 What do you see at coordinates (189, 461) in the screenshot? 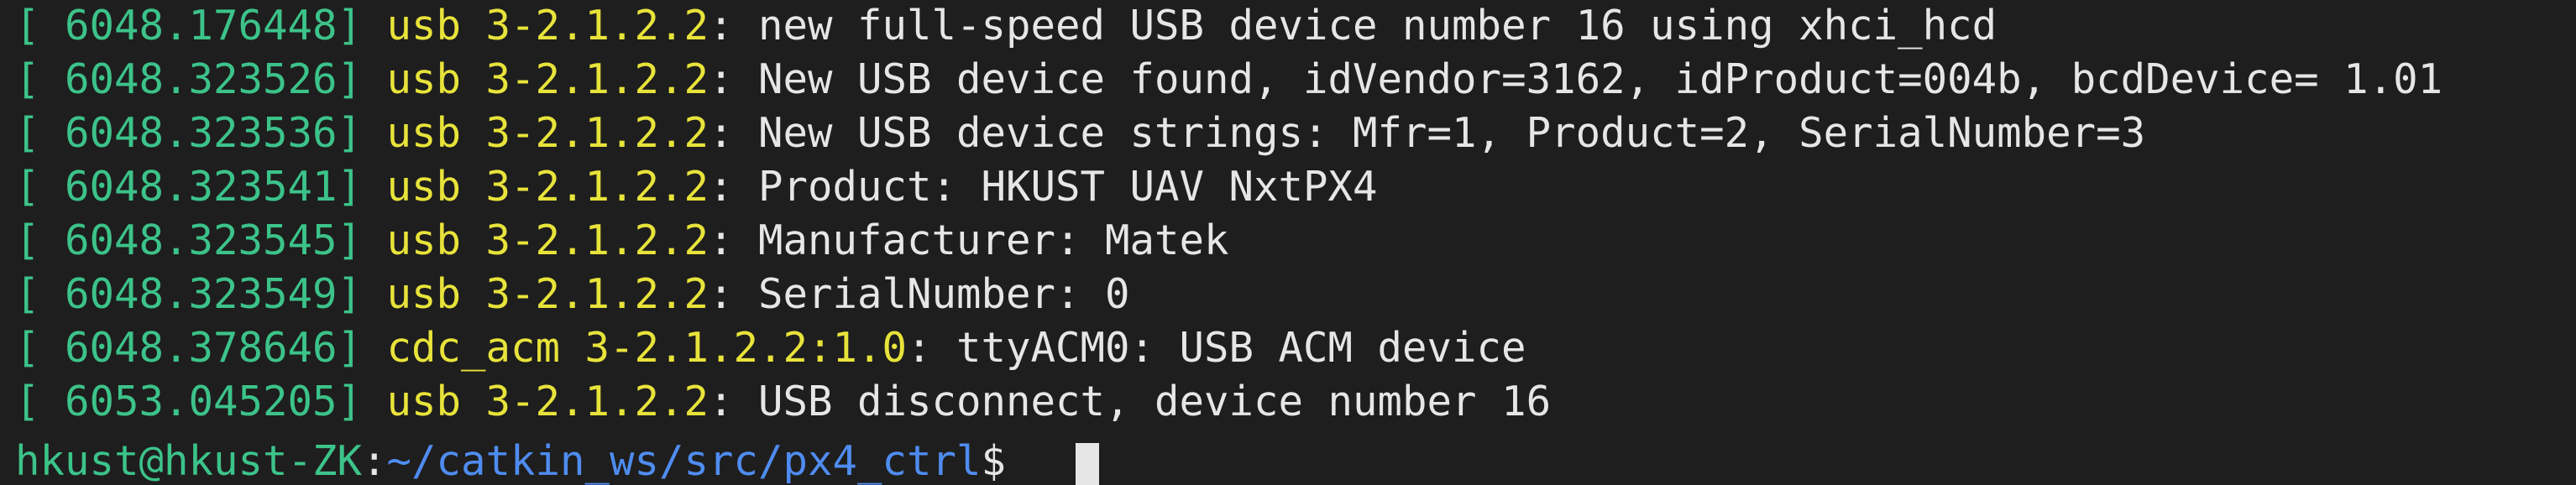
I see `prompt-user-host: hkust@hkust-ZK` at bounding box center [189, 461].